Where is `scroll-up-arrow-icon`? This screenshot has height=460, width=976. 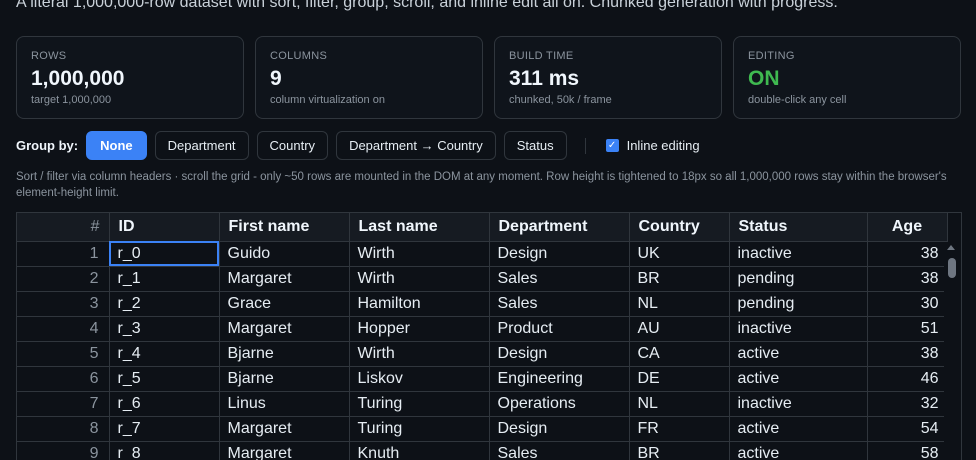 scroll-up-arrow-icon is located at coordinates (951, 247).